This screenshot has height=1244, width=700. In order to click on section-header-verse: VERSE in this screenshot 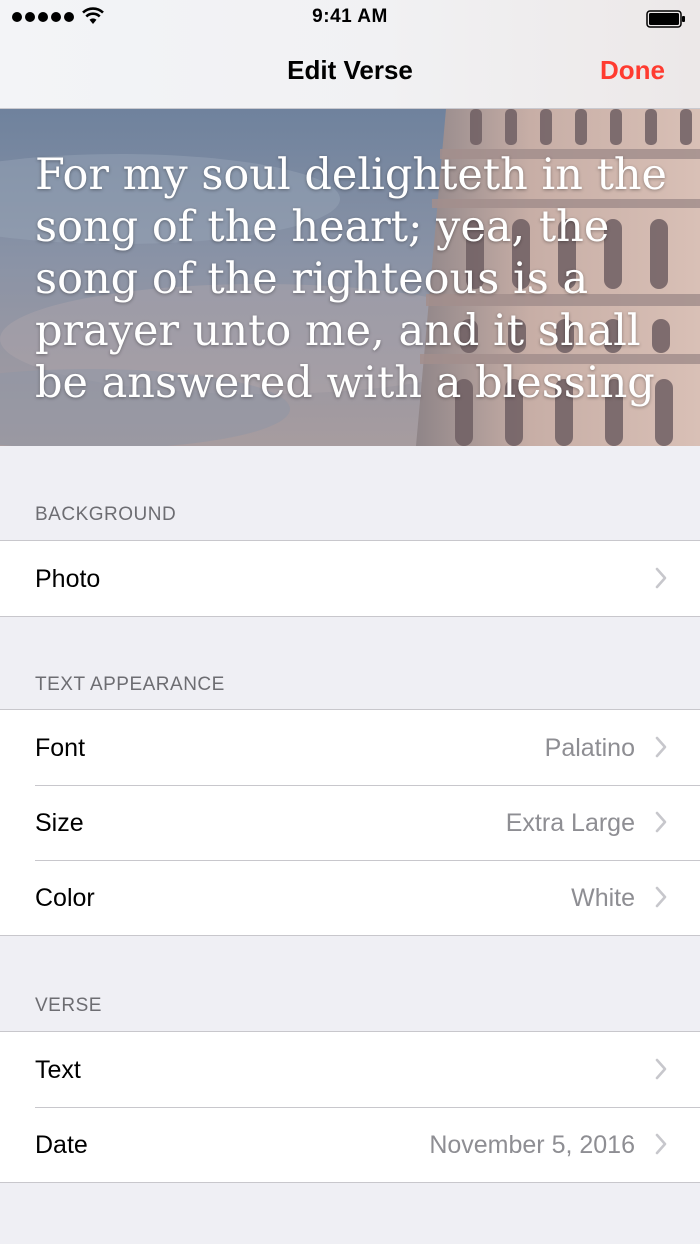, I will do `click(68, 1005)`.